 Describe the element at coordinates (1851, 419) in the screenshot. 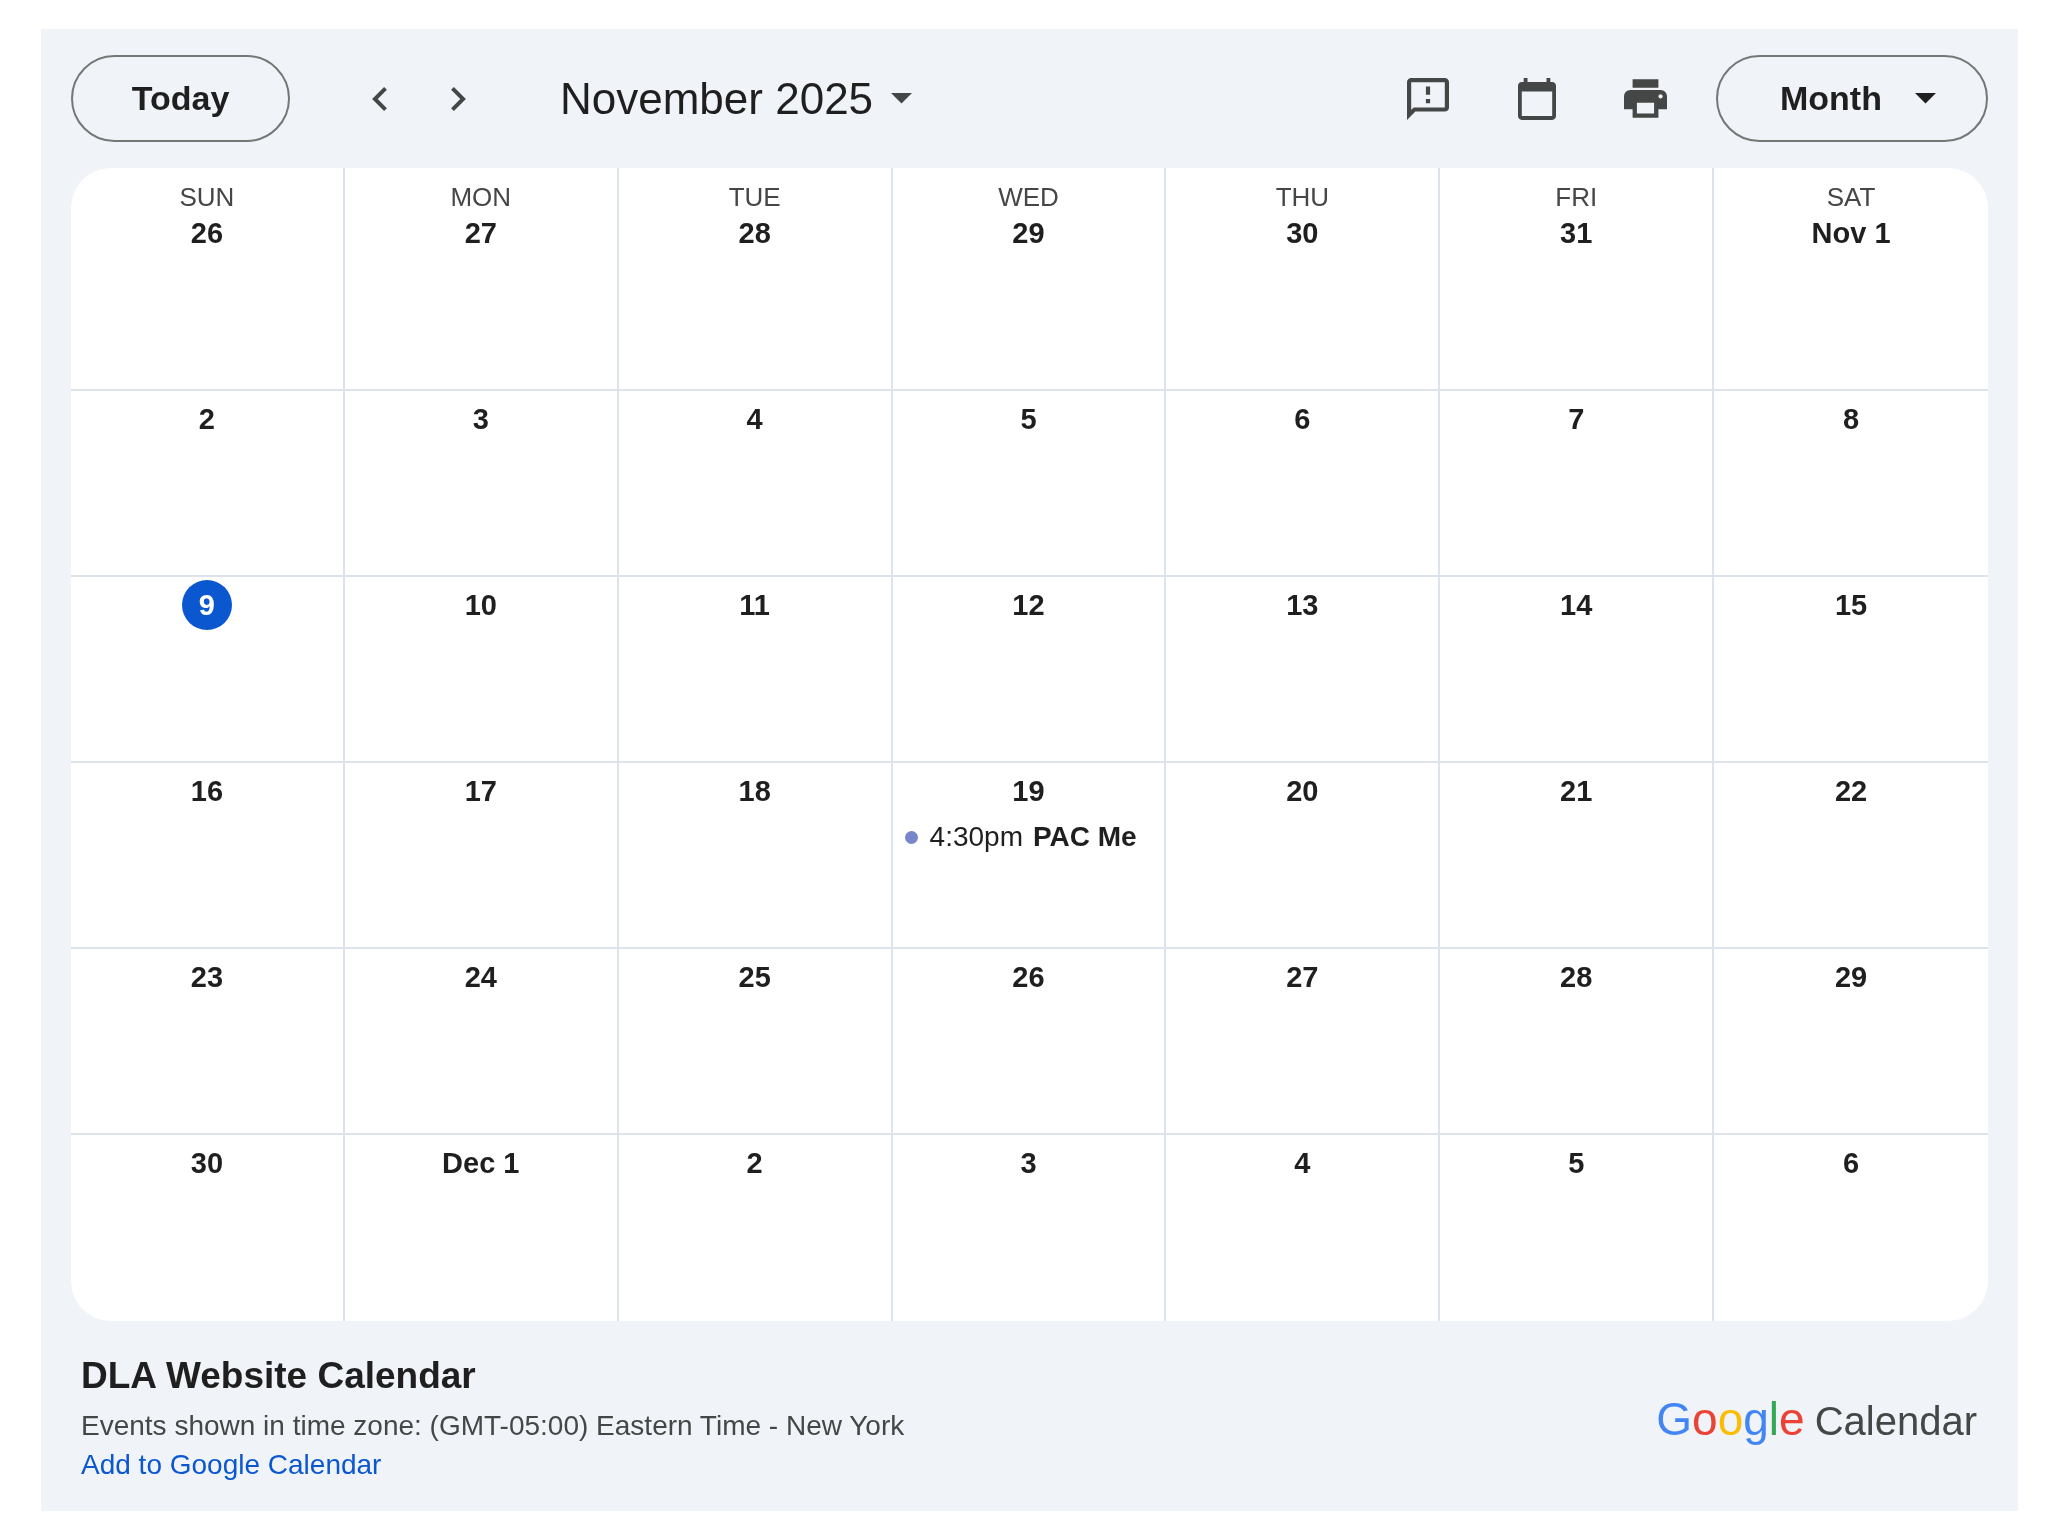

I see `day-number: 8` at that location.